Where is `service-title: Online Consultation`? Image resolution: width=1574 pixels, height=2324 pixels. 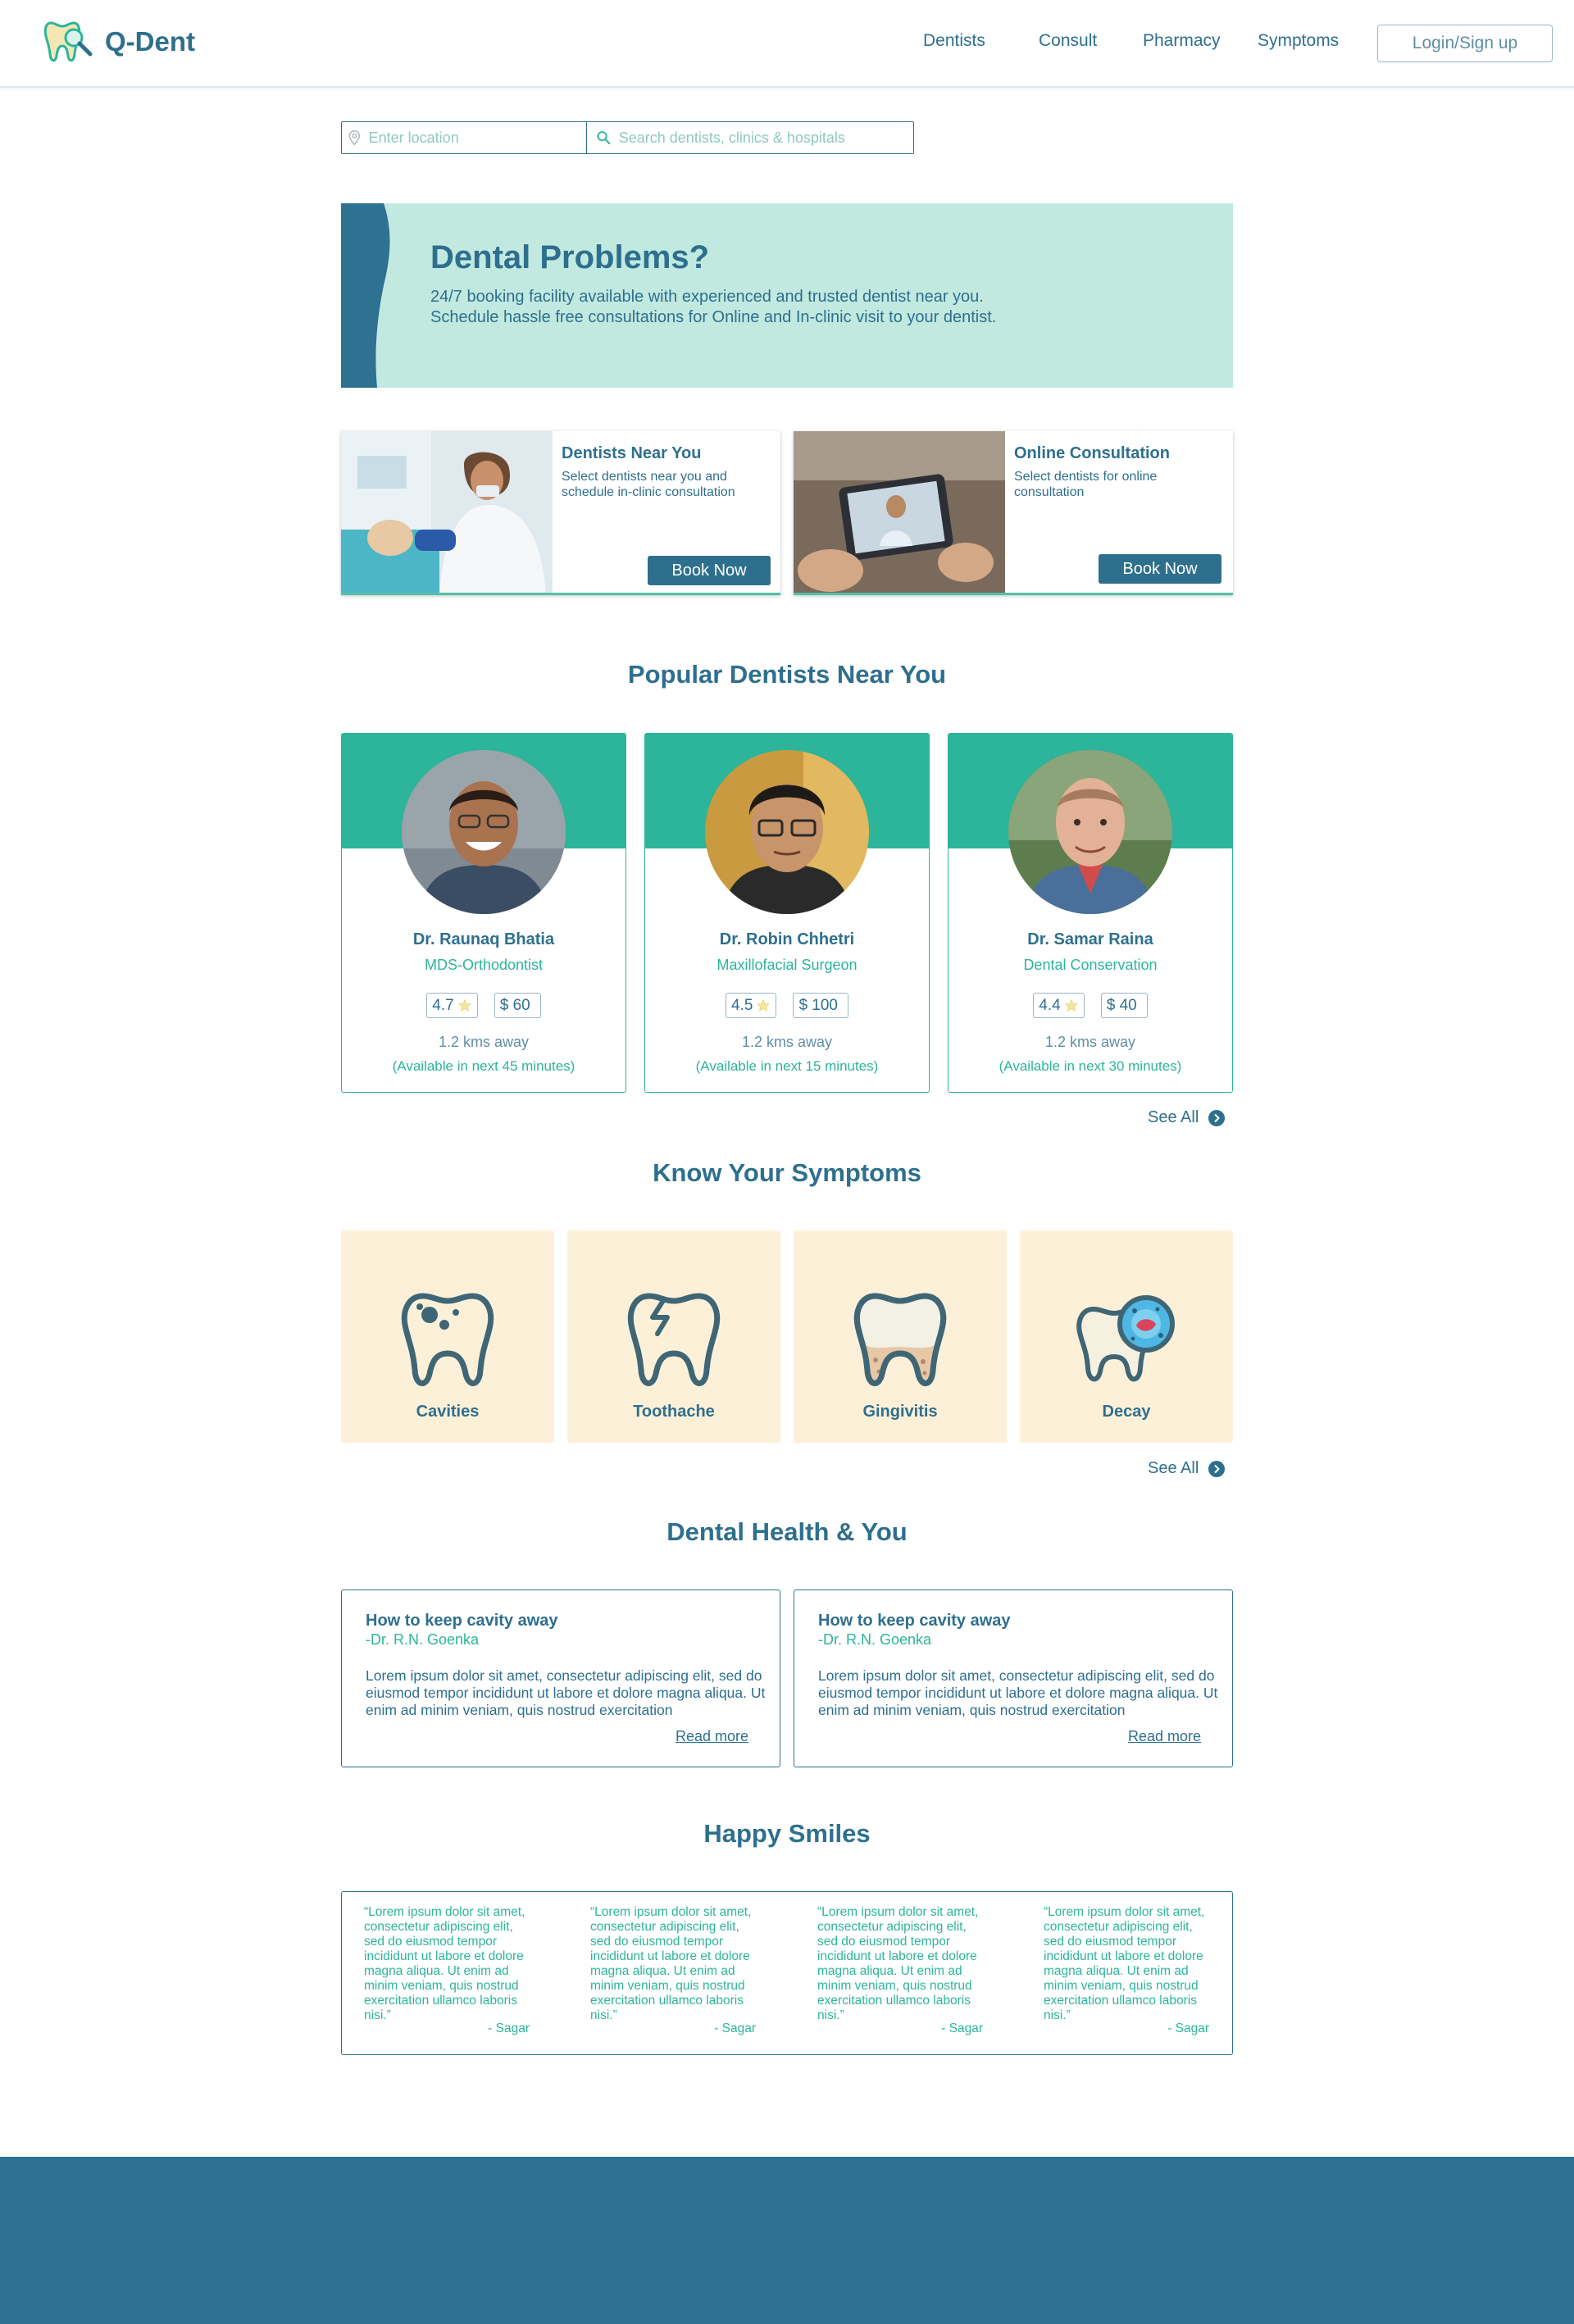
service-title: Online Consultation is located at coordinates (1092, 453).